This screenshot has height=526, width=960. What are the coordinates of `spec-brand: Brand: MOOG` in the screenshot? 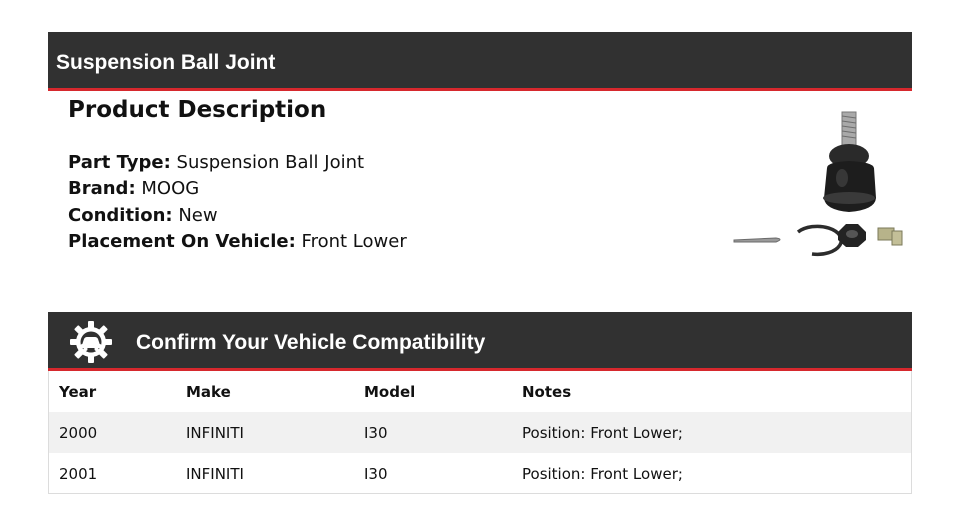 It's located at (133, 189).